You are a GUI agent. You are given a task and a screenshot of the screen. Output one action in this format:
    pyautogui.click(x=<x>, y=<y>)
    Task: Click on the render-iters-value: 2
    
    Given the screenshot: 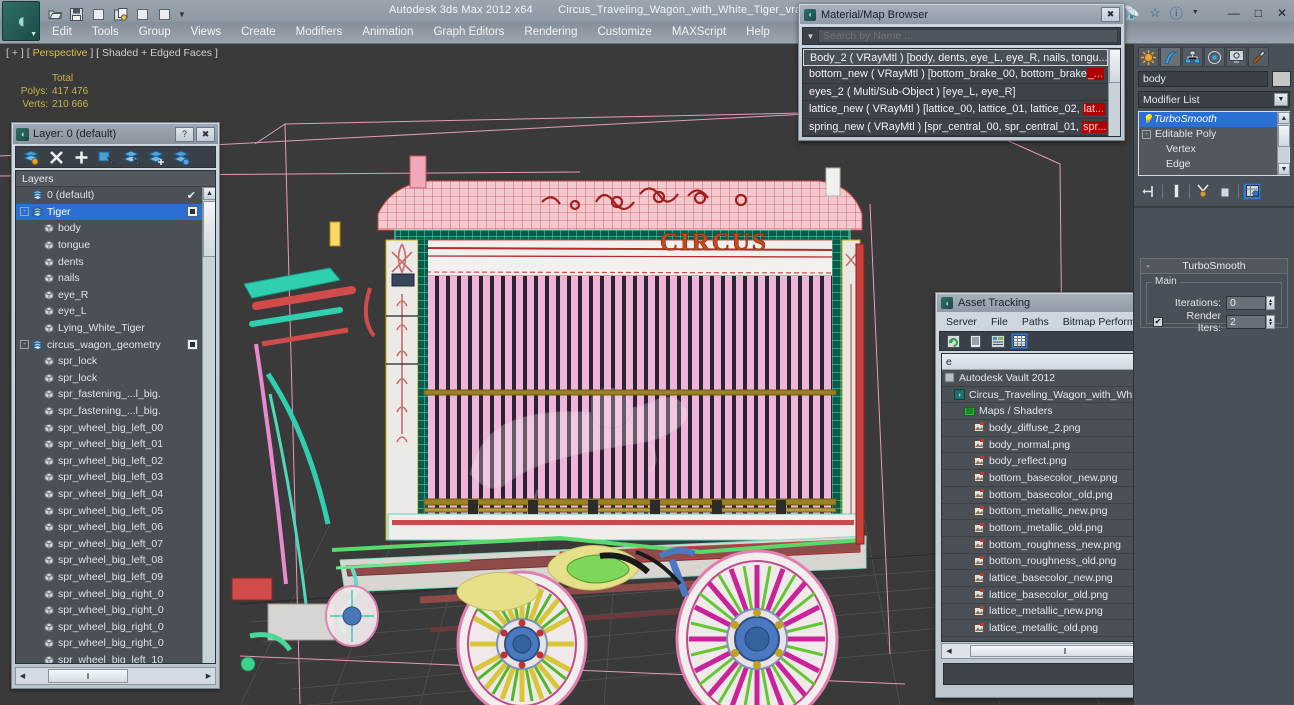 What is the action you would take?
    pyautogui.click(x=1246, y=321)
    